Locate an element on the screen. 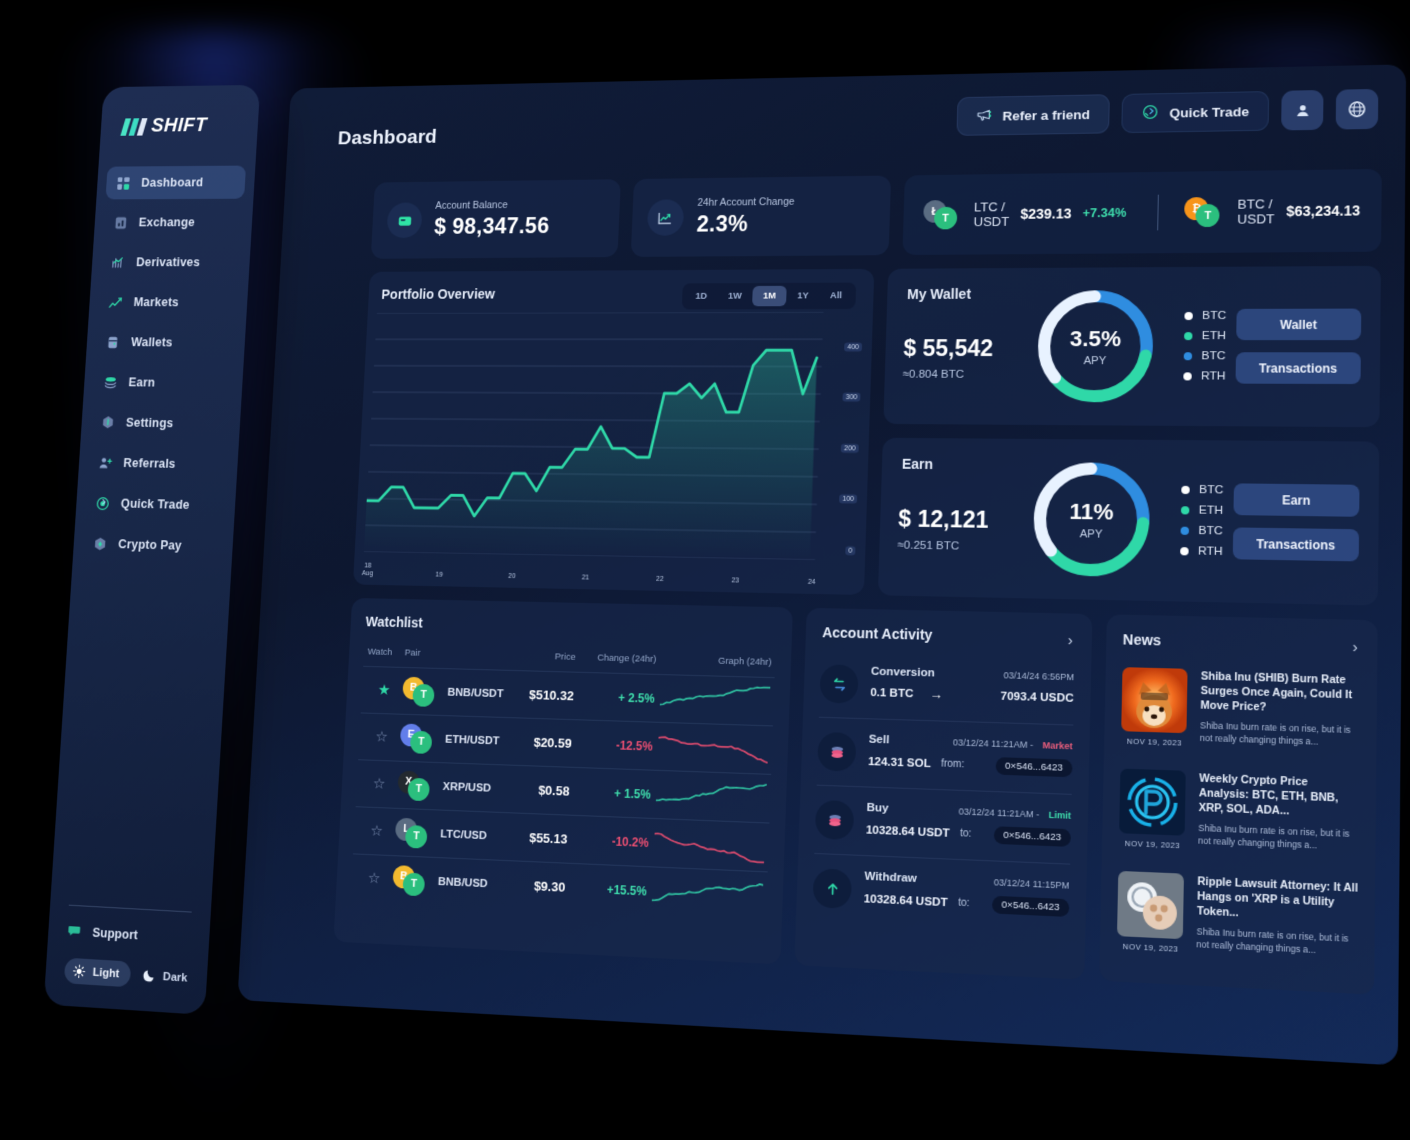 The image size is (1410, 1140). range-selector: 1D 1W 1M 1Y All is located at coordinates (769, 296).